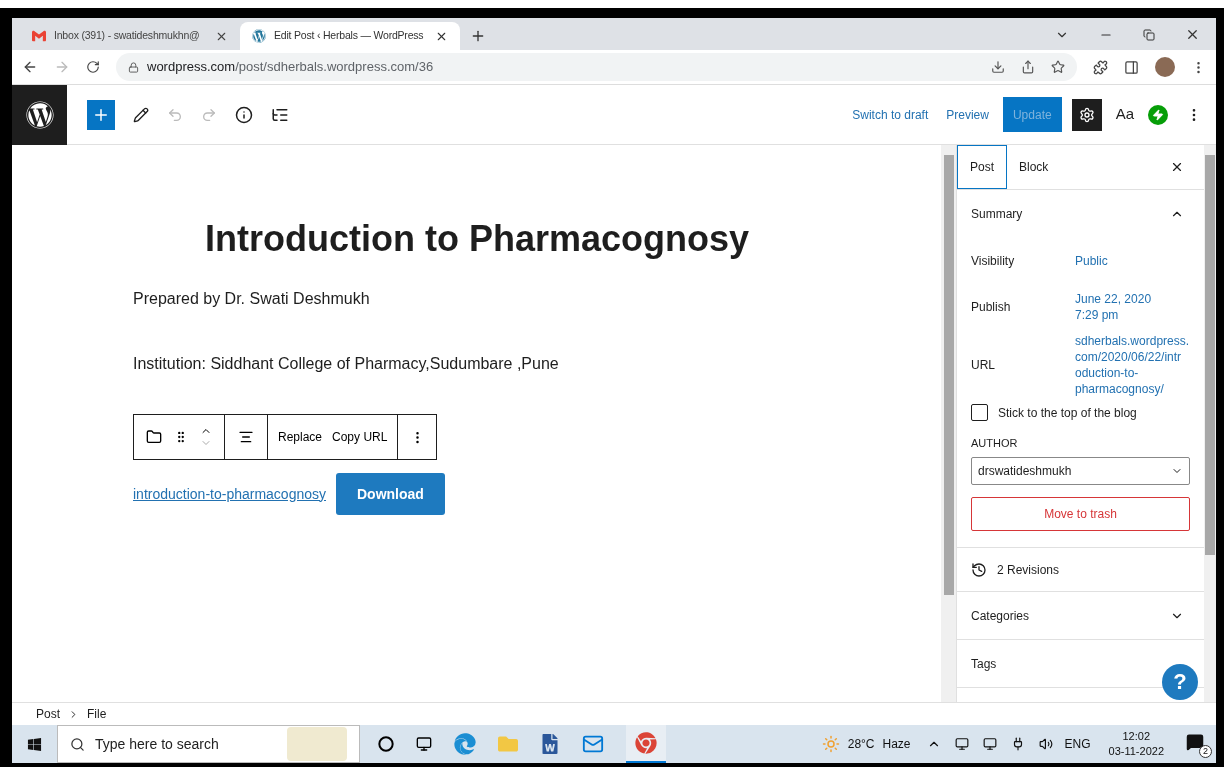  I want to click on lightning-icon, so click(1158, 114).